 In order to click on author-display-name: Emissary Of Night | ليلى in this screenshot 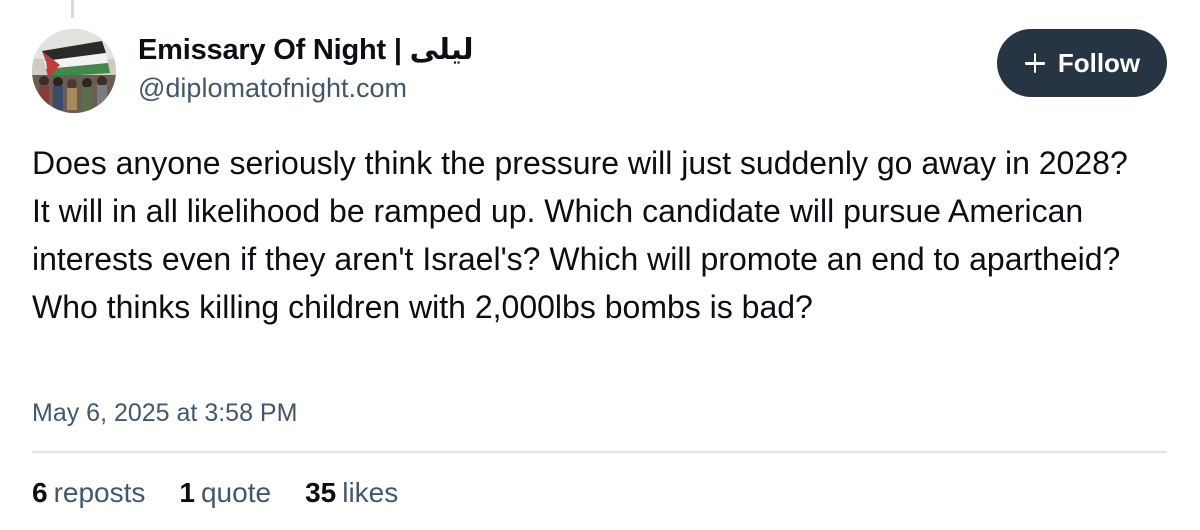, I will do `click(306, 50)`.